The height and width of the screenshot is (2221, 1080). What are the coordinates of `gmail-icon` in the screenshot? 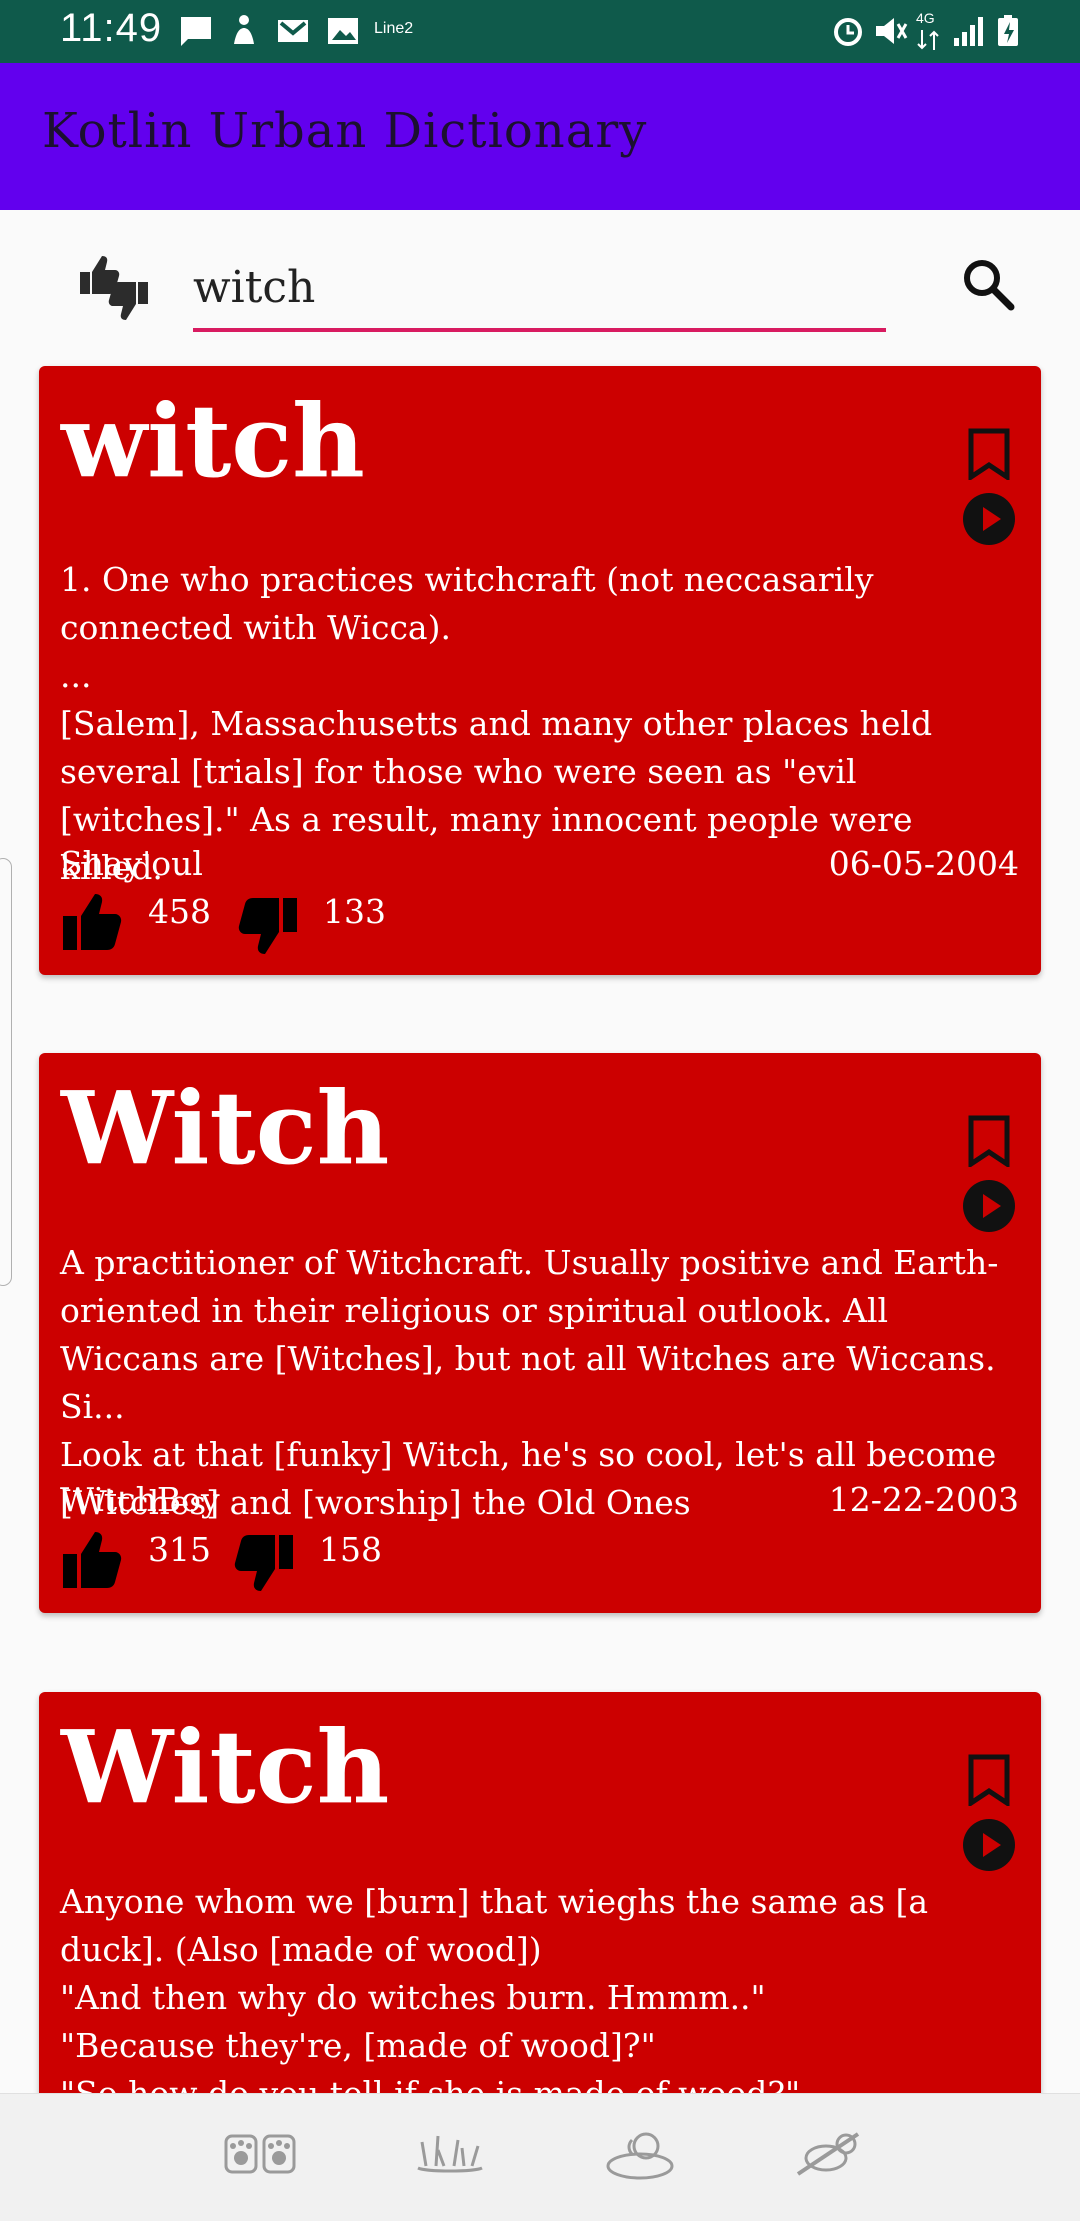 It's located at (293, 31).